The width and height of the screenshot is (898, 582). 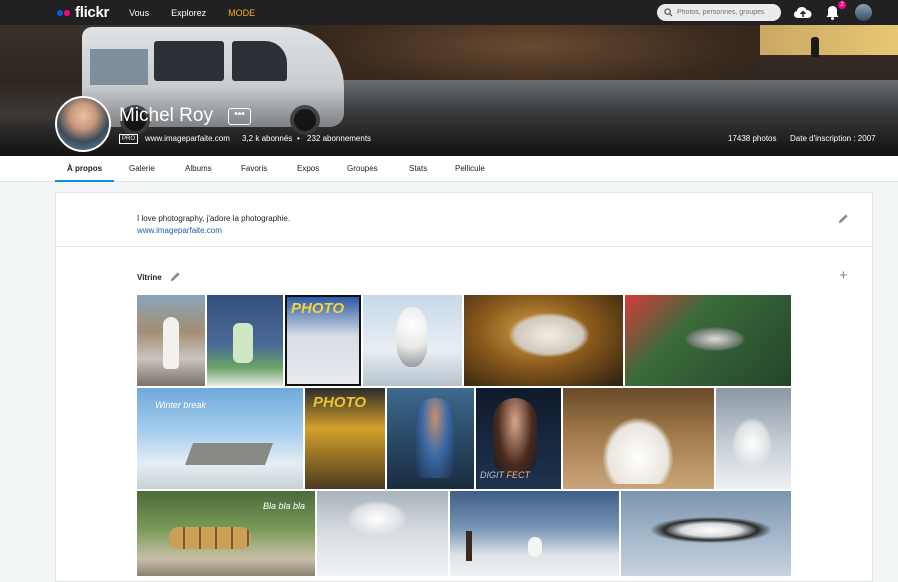 What do you see at coordinates (267, 138) in the screenshot?
I see `followers-count: 3,2 k abonnés` at bounding box center [267, 138].